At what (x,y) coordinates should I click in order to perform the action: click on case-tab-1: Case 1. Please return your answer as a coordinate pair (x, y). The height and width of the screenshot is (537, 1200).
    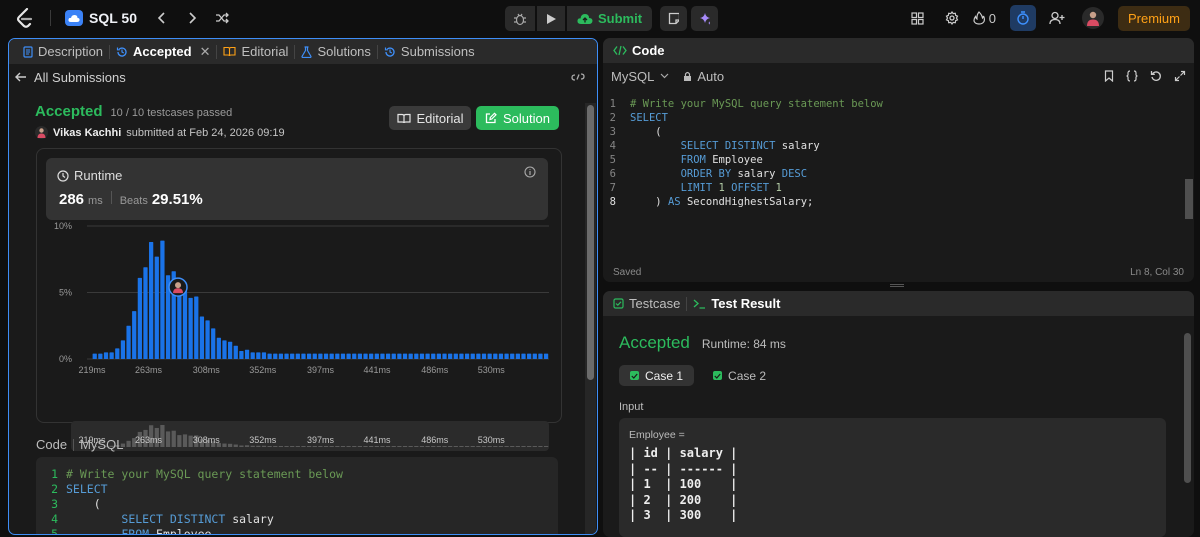
    Looking at the image, I should click on (657, 375).